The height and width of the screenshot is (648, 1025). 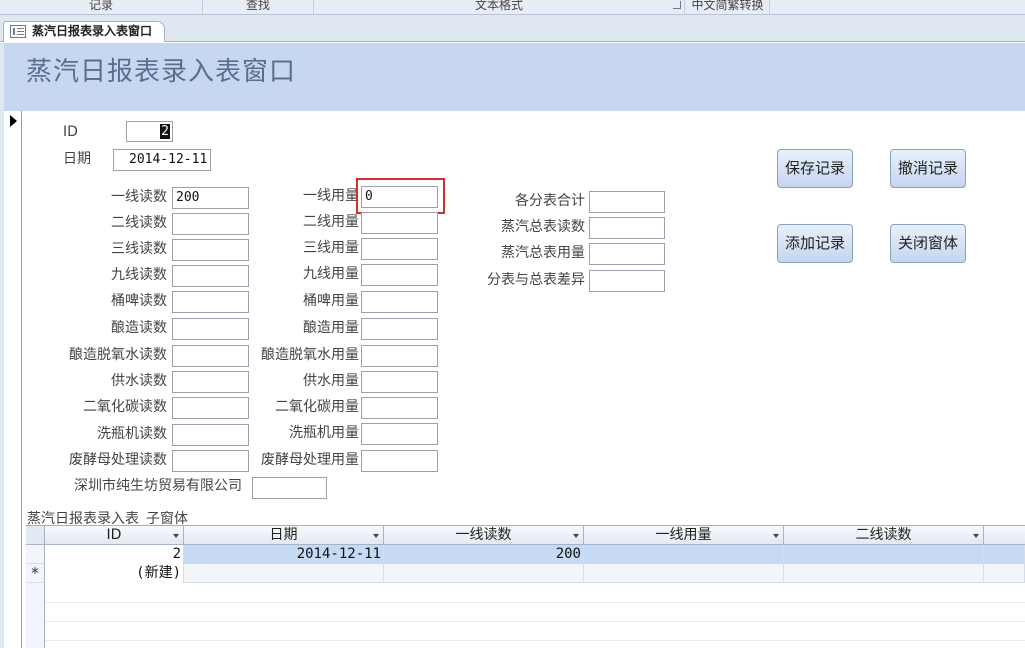 What do you see at coordinates (13, 121) in the screenshot?
I see `current-record-arrow-icon` at bounding box center [13, 121].